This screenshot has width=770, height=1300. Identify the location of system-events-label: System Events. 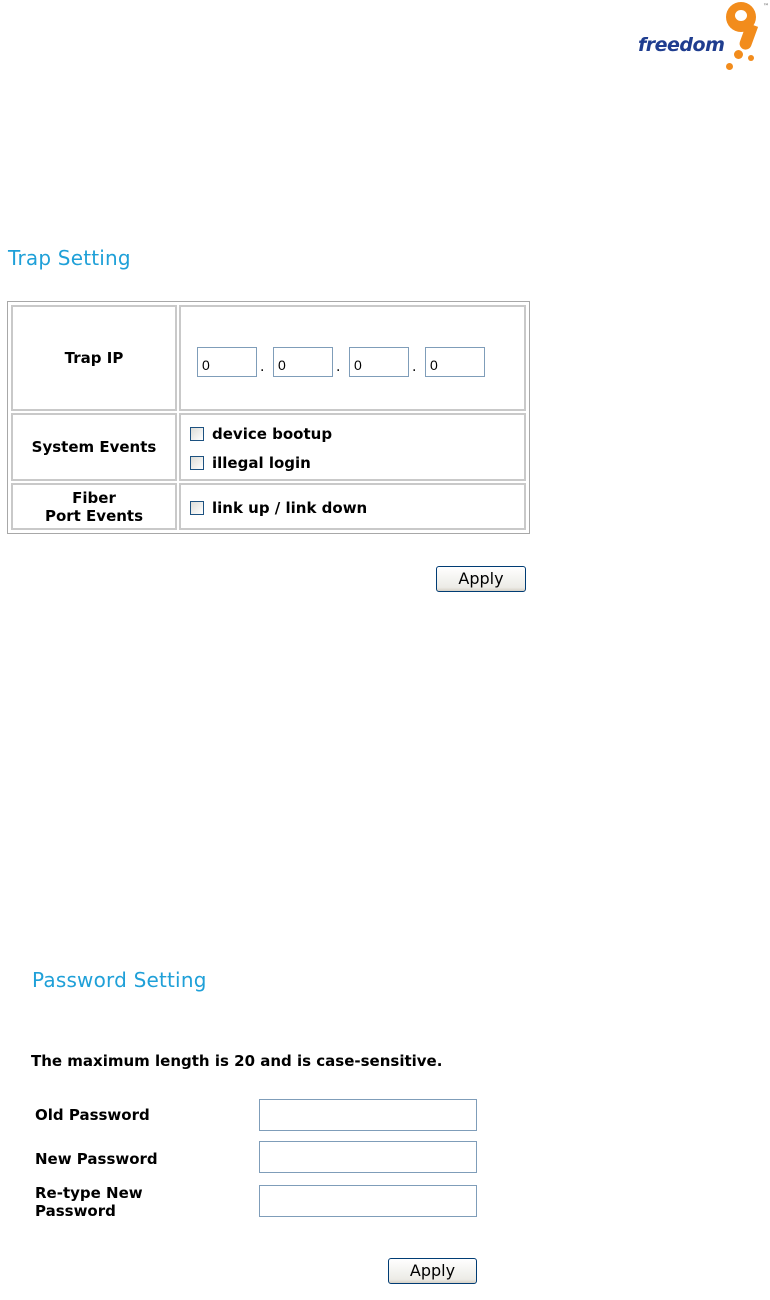
(94, 447).